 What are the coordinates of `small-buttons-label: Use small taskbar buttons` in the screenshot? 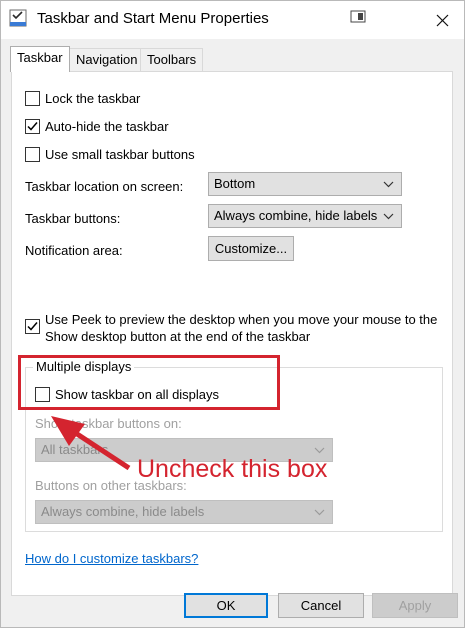 It's located at (120, 154).